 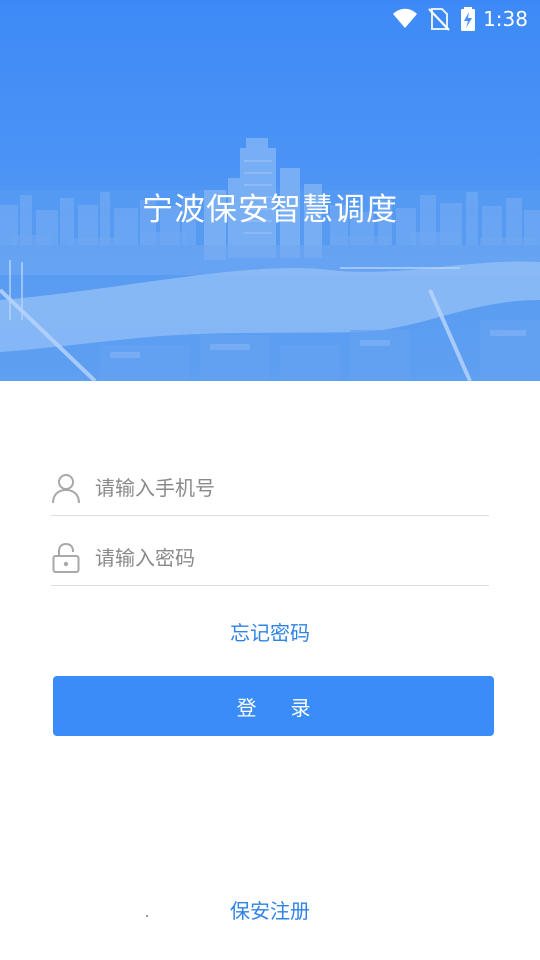 What do you see at coordinates (405, 18) in the screenshot?
I see `wifi-icon` at bounding box center [405, 18].